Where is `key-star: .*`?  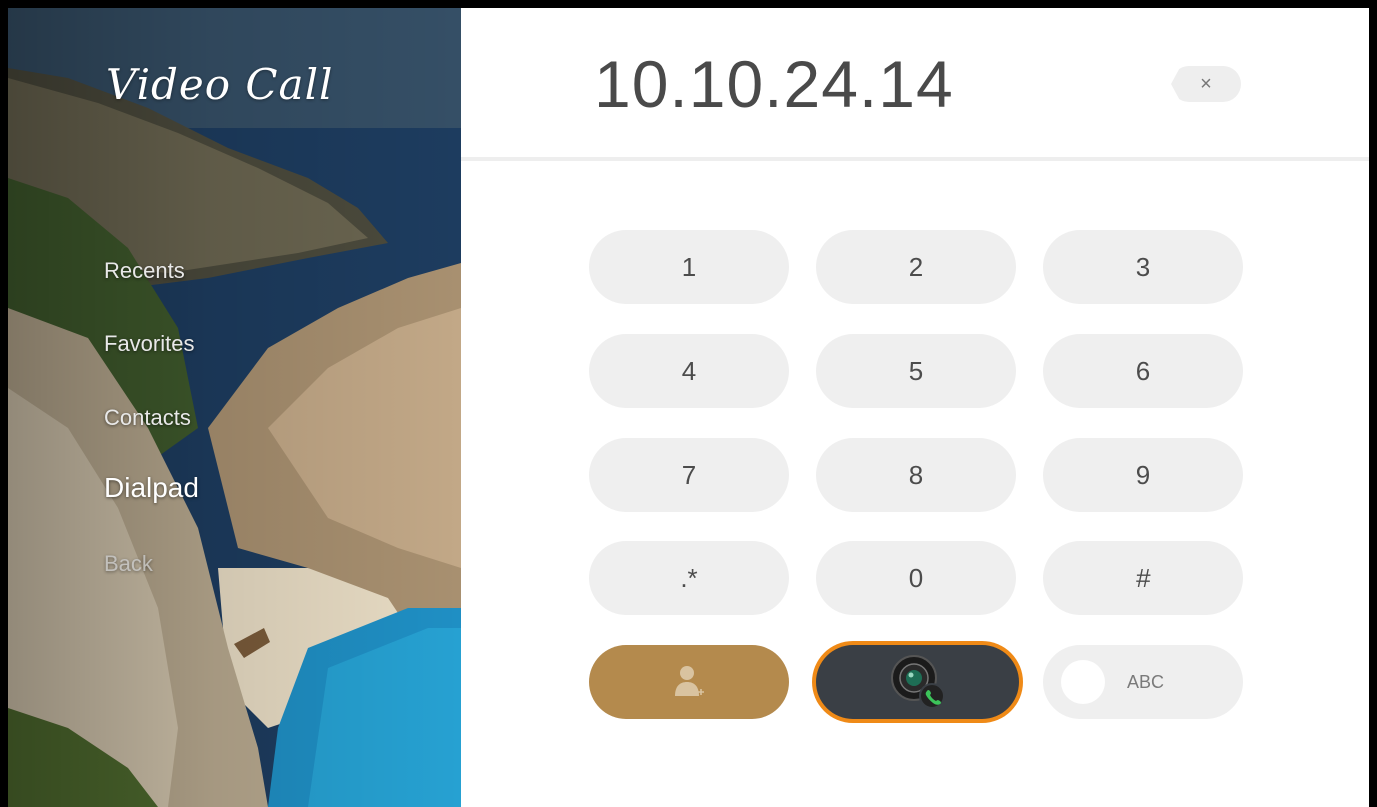
key-star: .* is located at coordinates (689, 578).